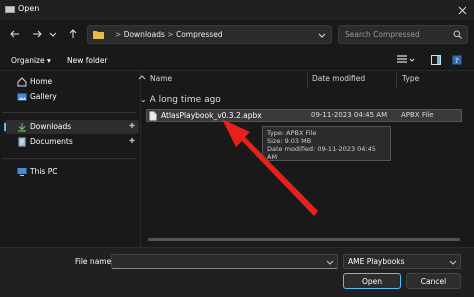  What do you see at coordinates (94, 261) in the screenshot?
I see `file-name-label: File name:` at bounding box center [94, 261].